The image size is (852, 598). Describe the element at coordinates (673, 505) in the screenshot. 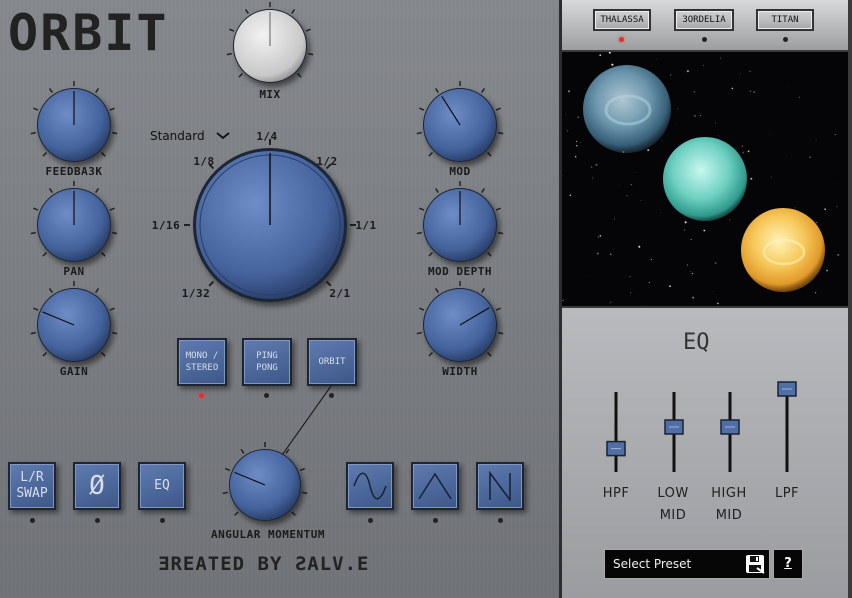

I see `eq-label-low-mid: LOW MID` at that location.